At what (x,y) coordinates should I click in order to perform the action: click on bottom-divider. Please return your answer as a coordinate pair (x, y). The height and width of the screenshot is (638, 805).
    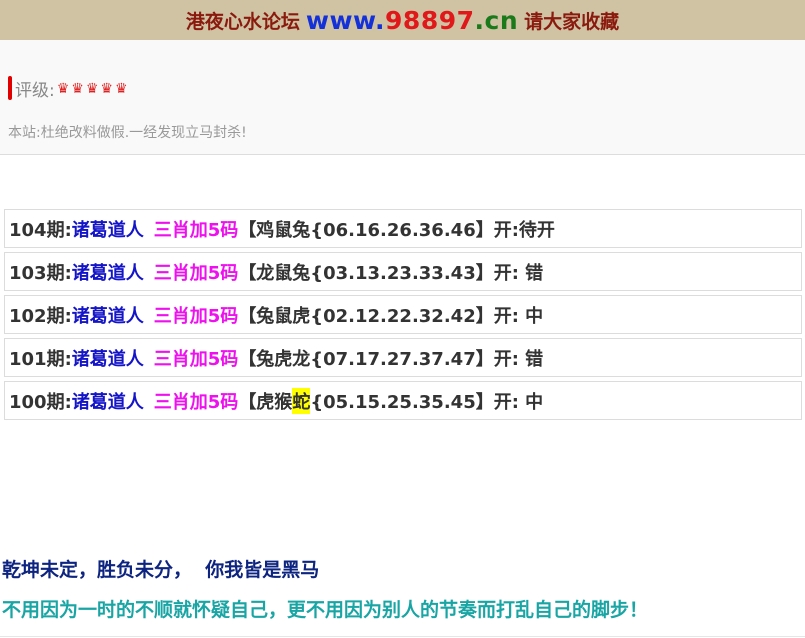
    Looking at the image, I should click on (402, 636).